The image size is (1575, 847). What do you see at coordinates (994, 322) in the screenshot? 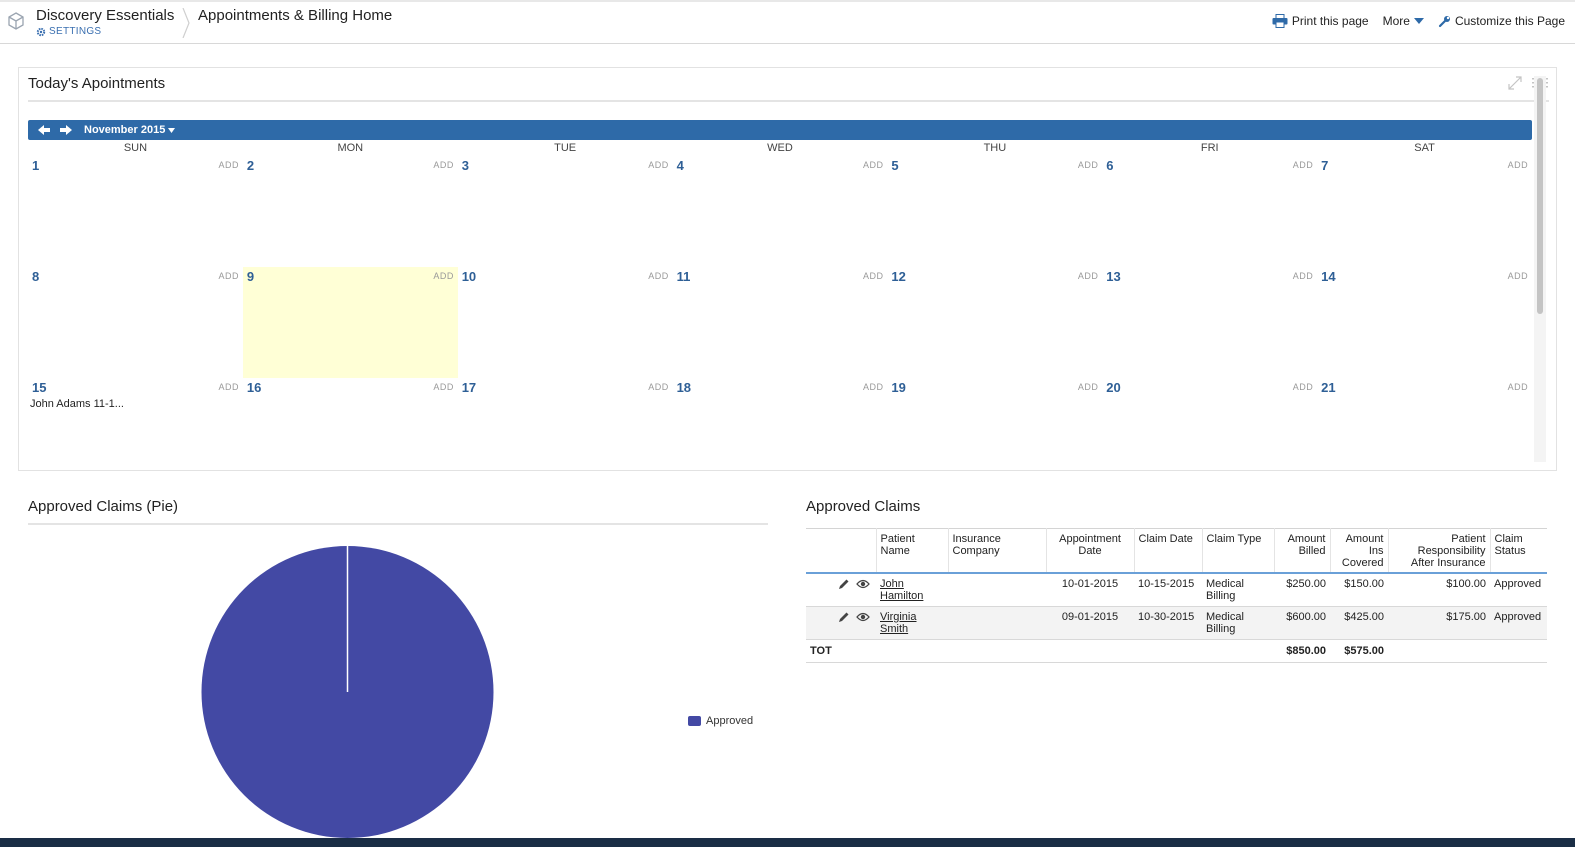
I see `calendar-day-cell: 12 ADD` at bounding box center [994, 322].